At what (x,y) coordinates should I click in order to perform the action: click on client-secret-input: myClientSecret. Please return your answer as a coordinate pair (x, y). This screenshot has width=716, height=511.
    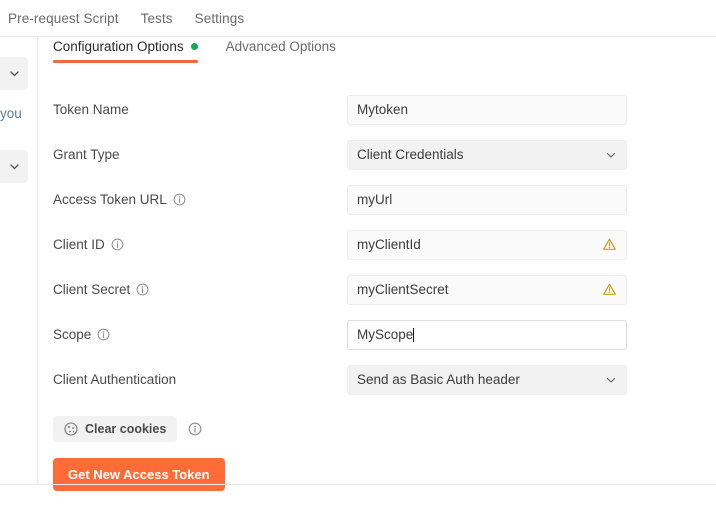
    Looking at the image, I should click on (487, 289).